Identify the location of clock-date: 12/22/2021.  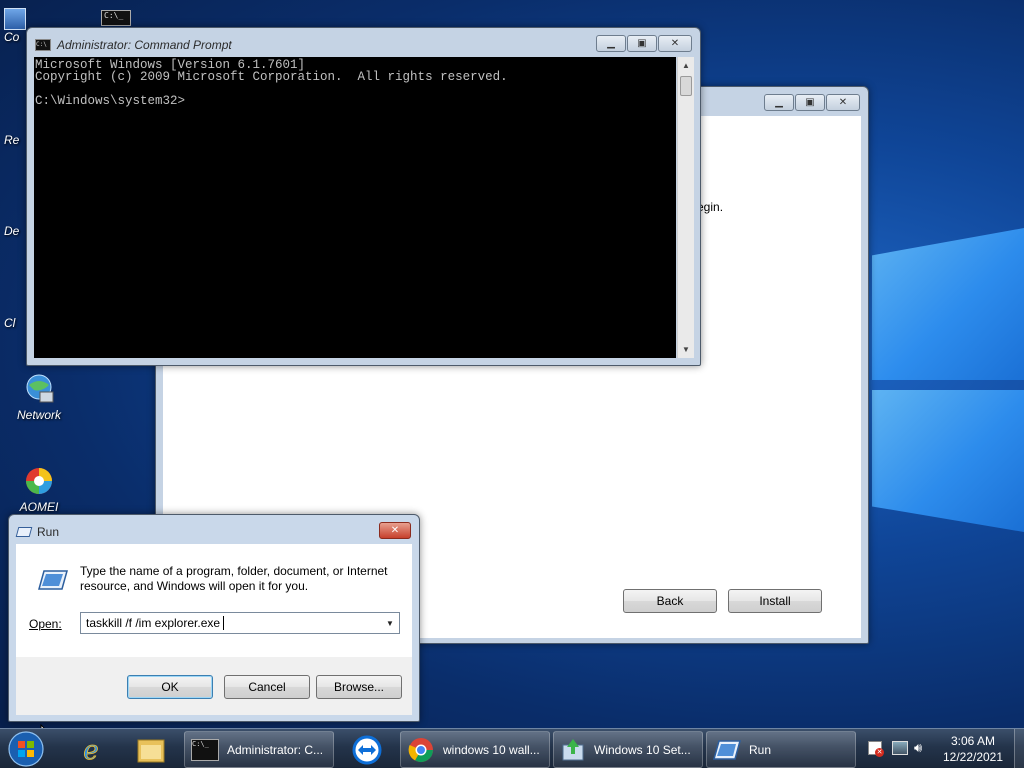
(973, 757).